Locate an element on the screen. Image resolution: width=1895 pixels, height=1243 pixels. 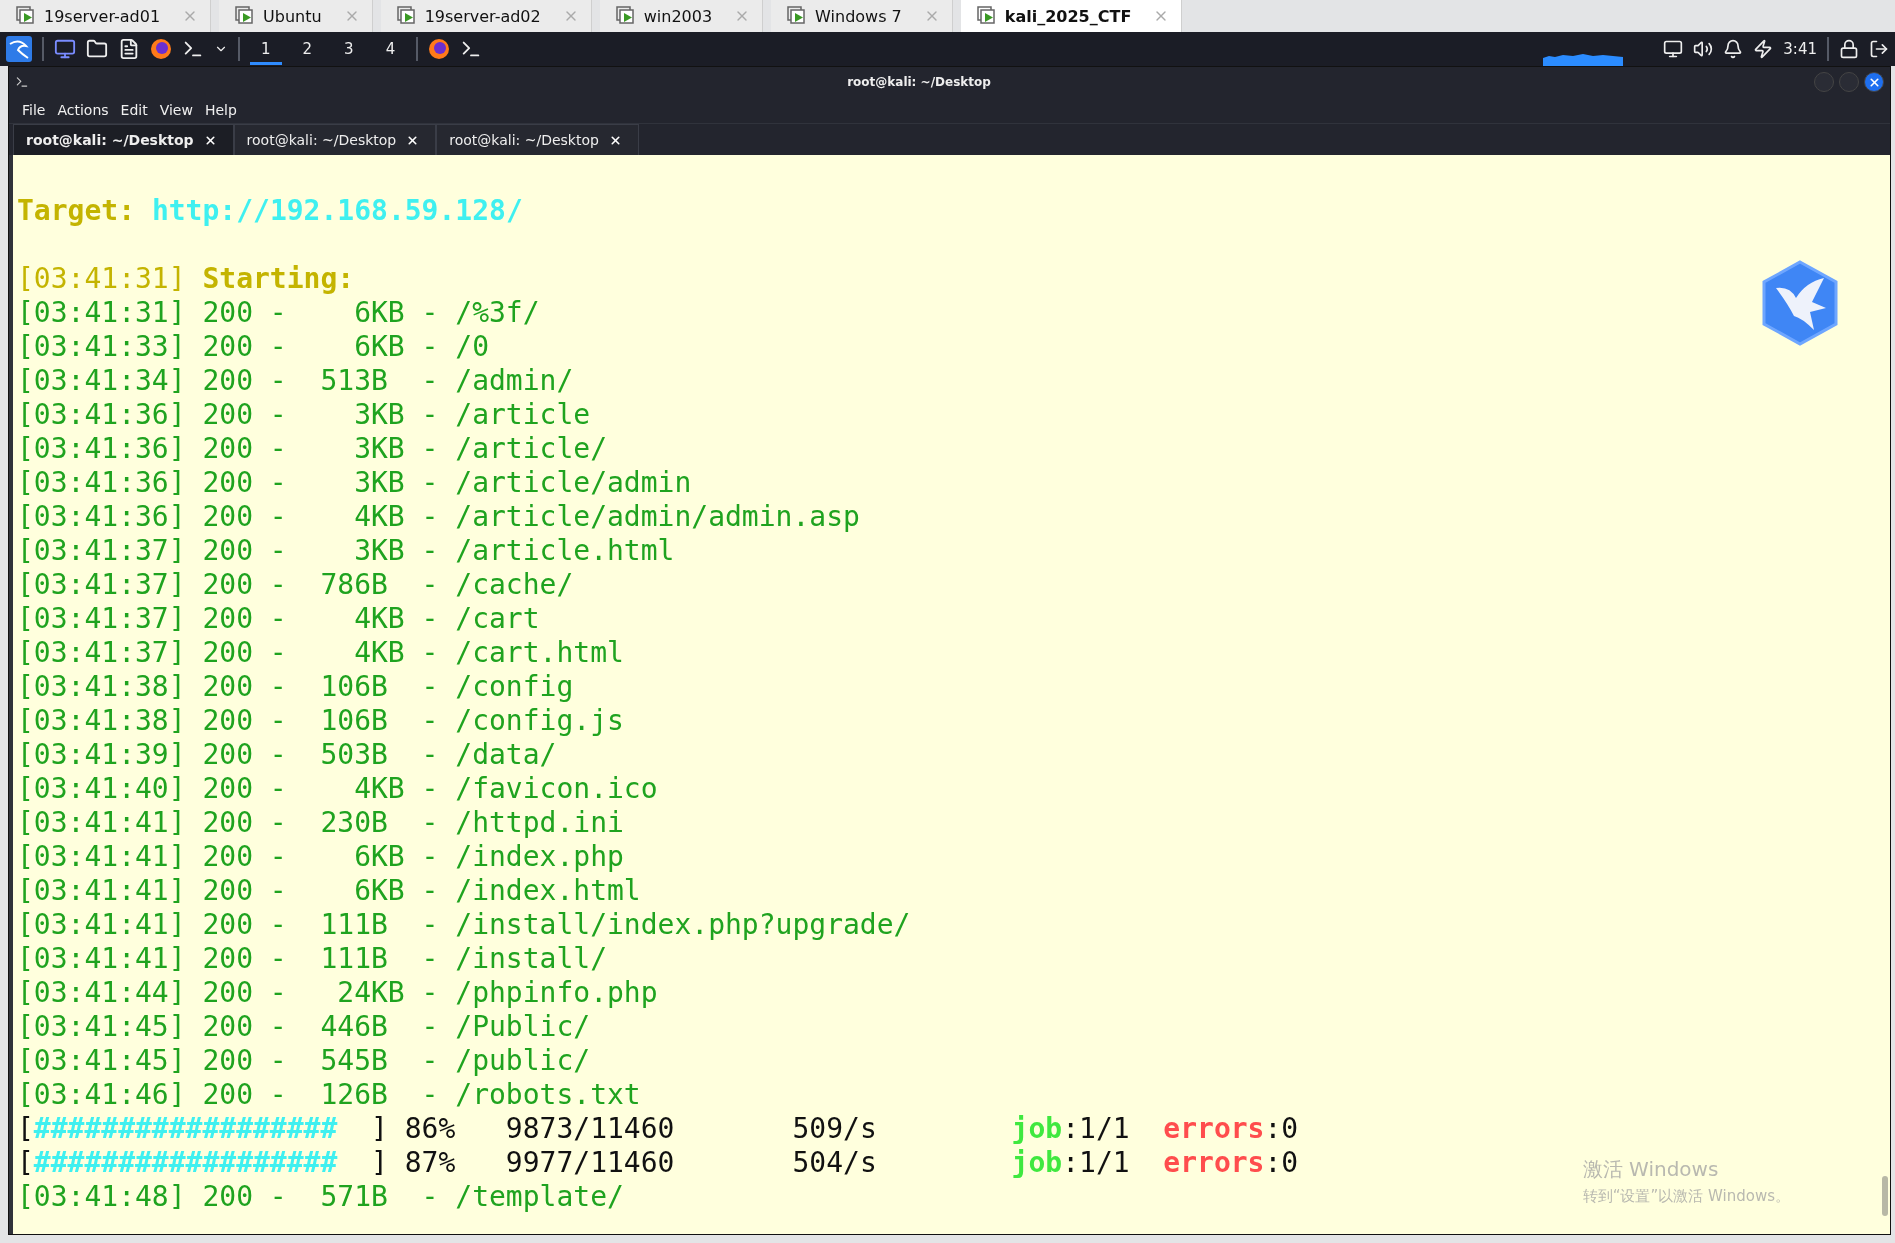
output-line: [03:41:31] 200 - 6KB - /%3f/ is located at coordinates (278, 313).